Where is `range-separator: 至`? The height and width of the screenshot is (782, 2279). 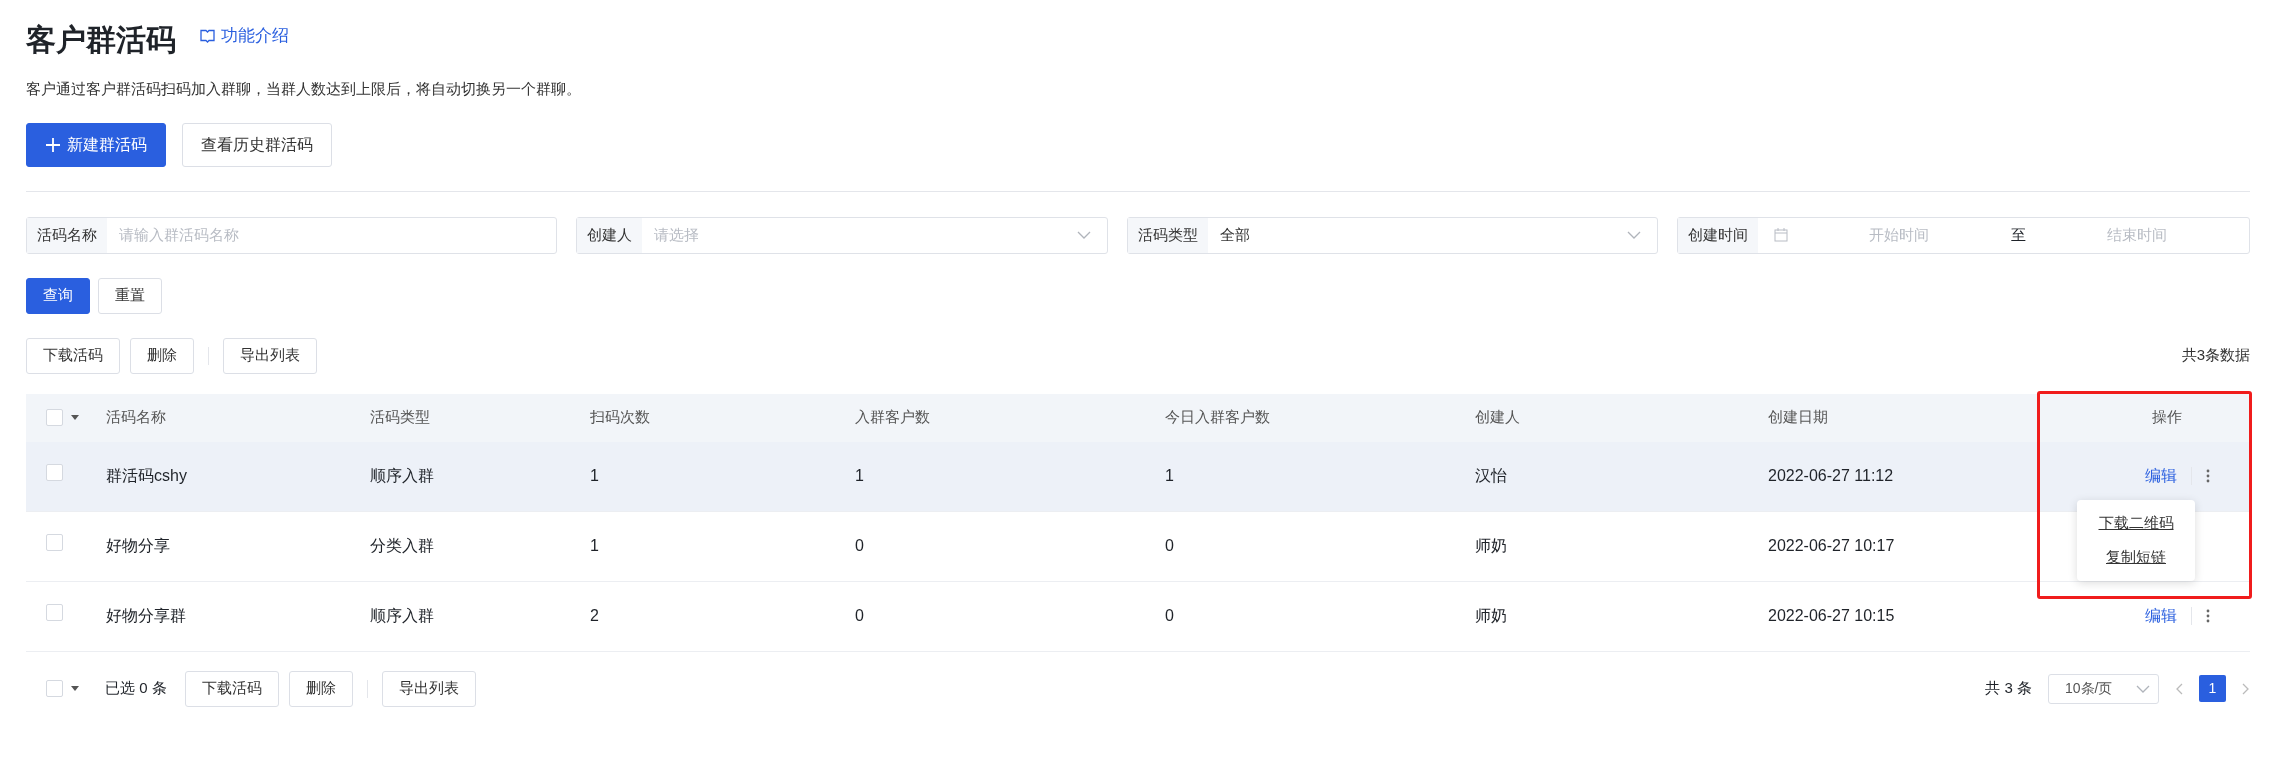
range-separator: 至 is located at coordinates (2018, 234).